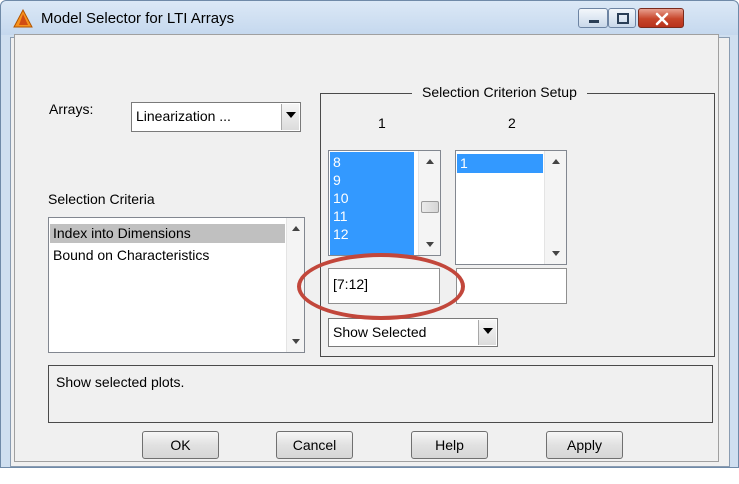  I want to click on list-item: 11, so click(339, 216).